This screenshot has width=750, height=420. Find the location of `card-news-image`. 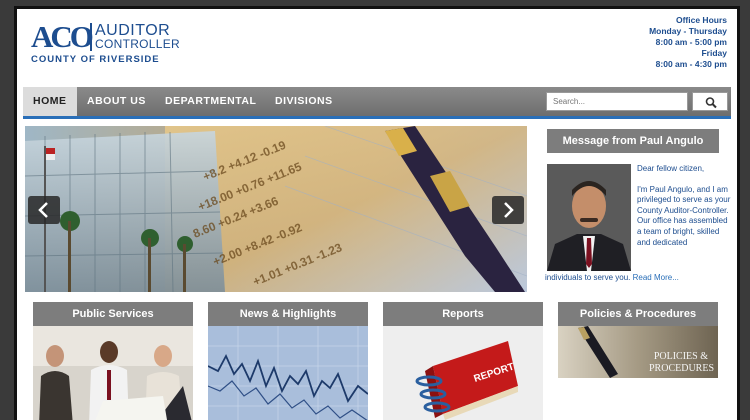

card-news-image is located at coordinates (288, 373).